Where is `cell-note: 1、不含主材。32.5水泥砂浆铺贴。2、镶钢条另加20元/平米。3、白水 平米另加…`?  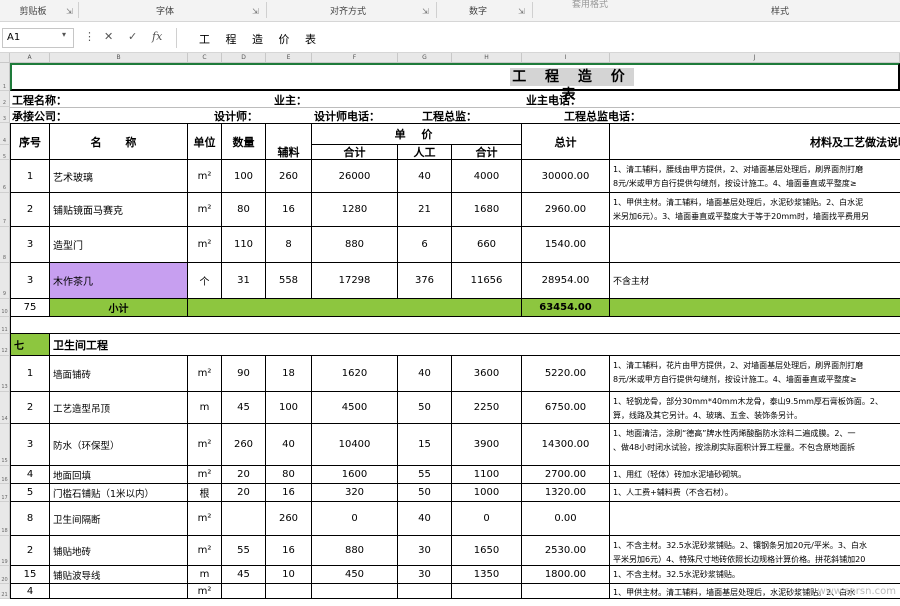 cell-note: 1、不含主材。32.5水泥砂浆铺贴。2、镶钢条另加20元/平米。3、白水 平米另加… is located at coordinates (755, 551).